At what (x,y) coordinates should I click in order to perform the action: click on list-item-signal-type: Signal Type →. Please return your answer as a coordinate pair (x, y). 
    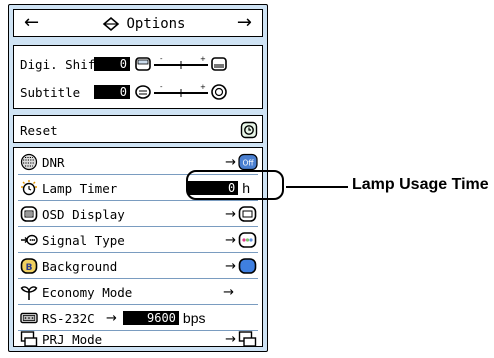
    Looking at the image, I should click on (139, 240).